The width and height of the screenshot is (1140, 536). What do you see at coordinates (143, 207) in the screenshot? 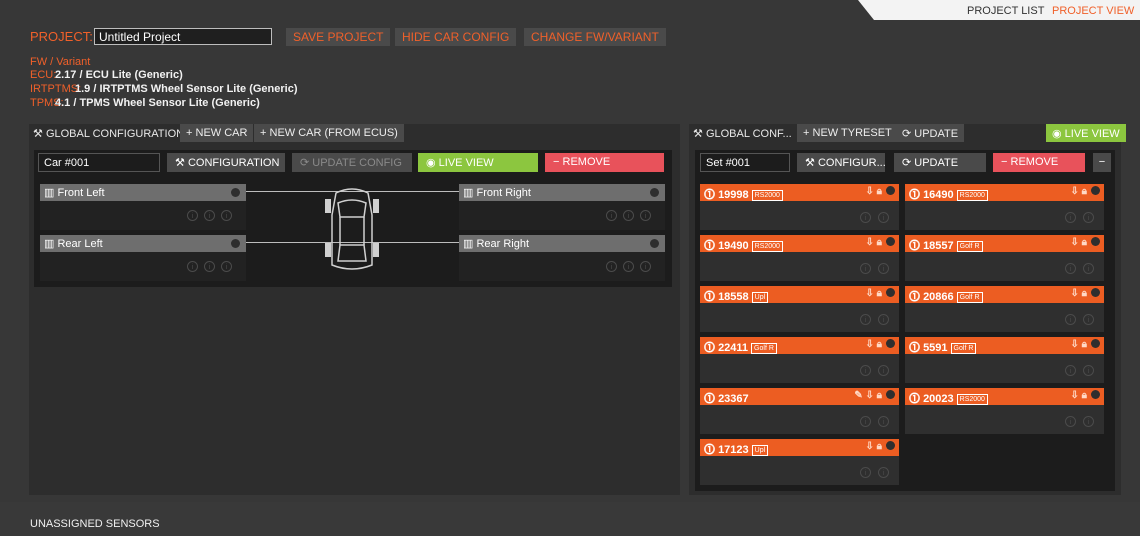
I see `wheel-front-left: ▥ Front Left i i i` at bounding box center [143, 207].